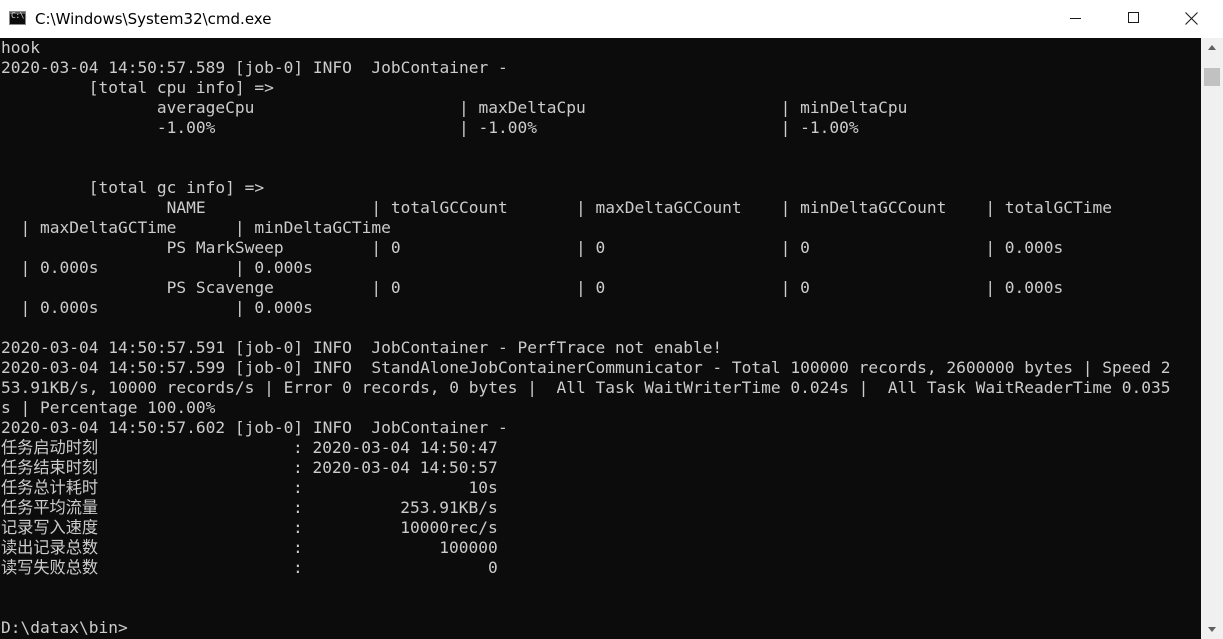  Describe the element at coordinates (532, 287) in the screenshot. I see `console-line: PS Scavenge | 0 | 0 | 0 | 0.000s` at that location.